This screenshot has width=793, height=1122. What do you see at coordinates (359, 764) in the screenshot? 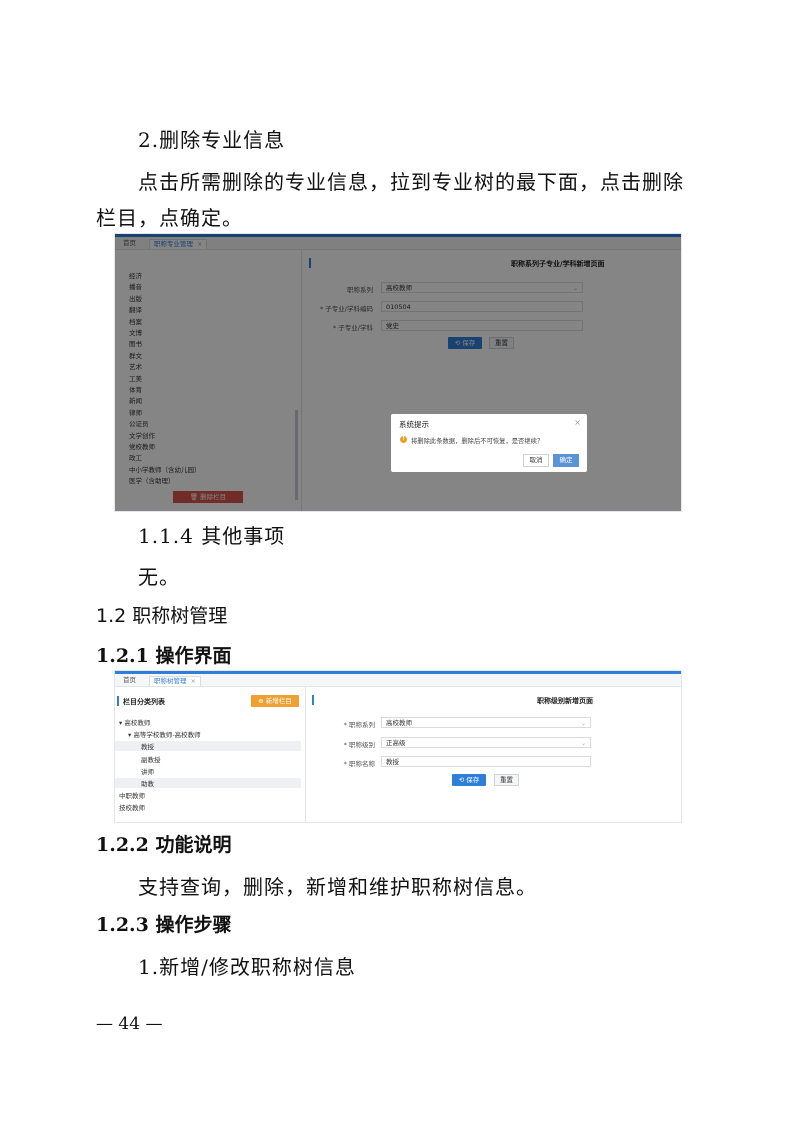
I see `field-label-name: * 职称名称` at bounding box center [359, 764].